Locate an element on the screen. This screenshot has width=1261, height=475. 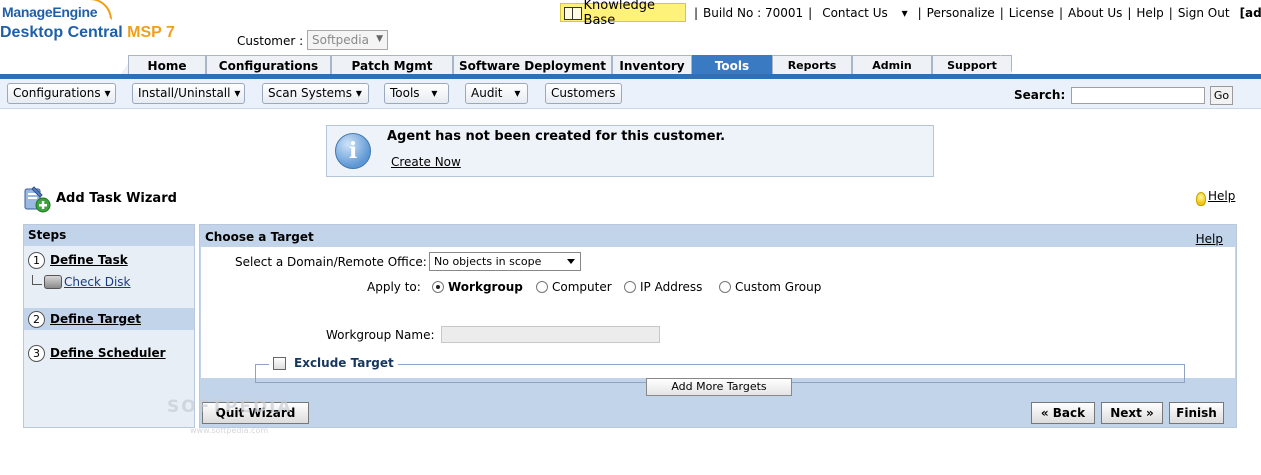
sign-out-link: Sign Out is located at coordinates (1204, 13).